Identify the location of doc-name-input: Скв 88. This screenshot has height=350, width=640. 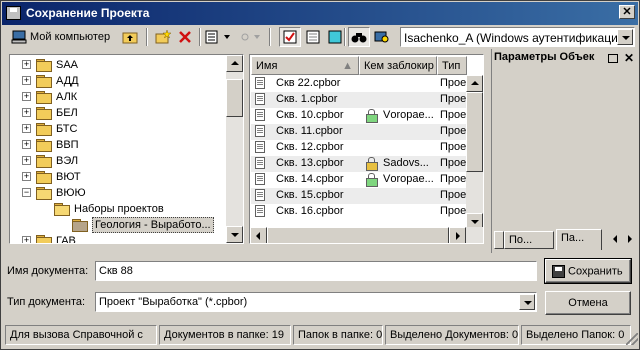
(316, 271).